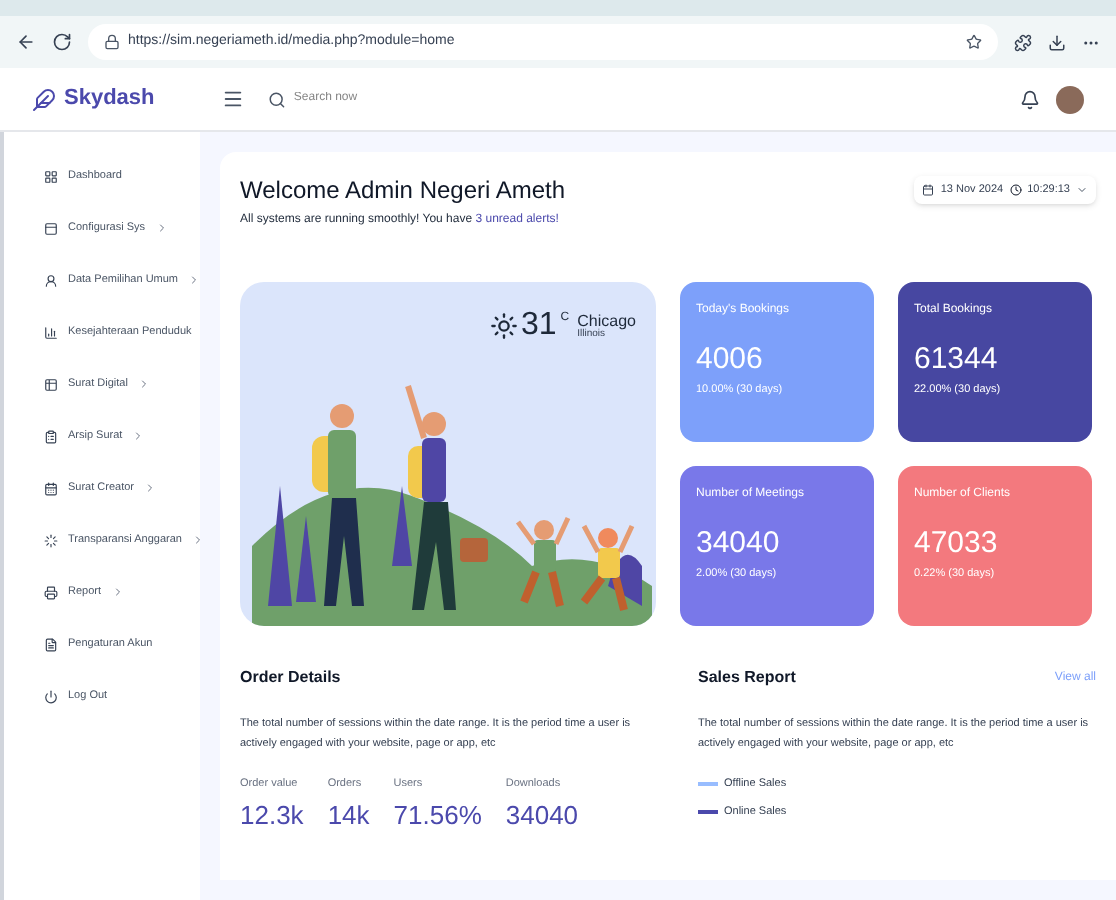 This screenshot has width=1116, height=900. Describe the element at coordinates (291, 678) in the screenshot. I see `order-details-title: Order Details` at that location.